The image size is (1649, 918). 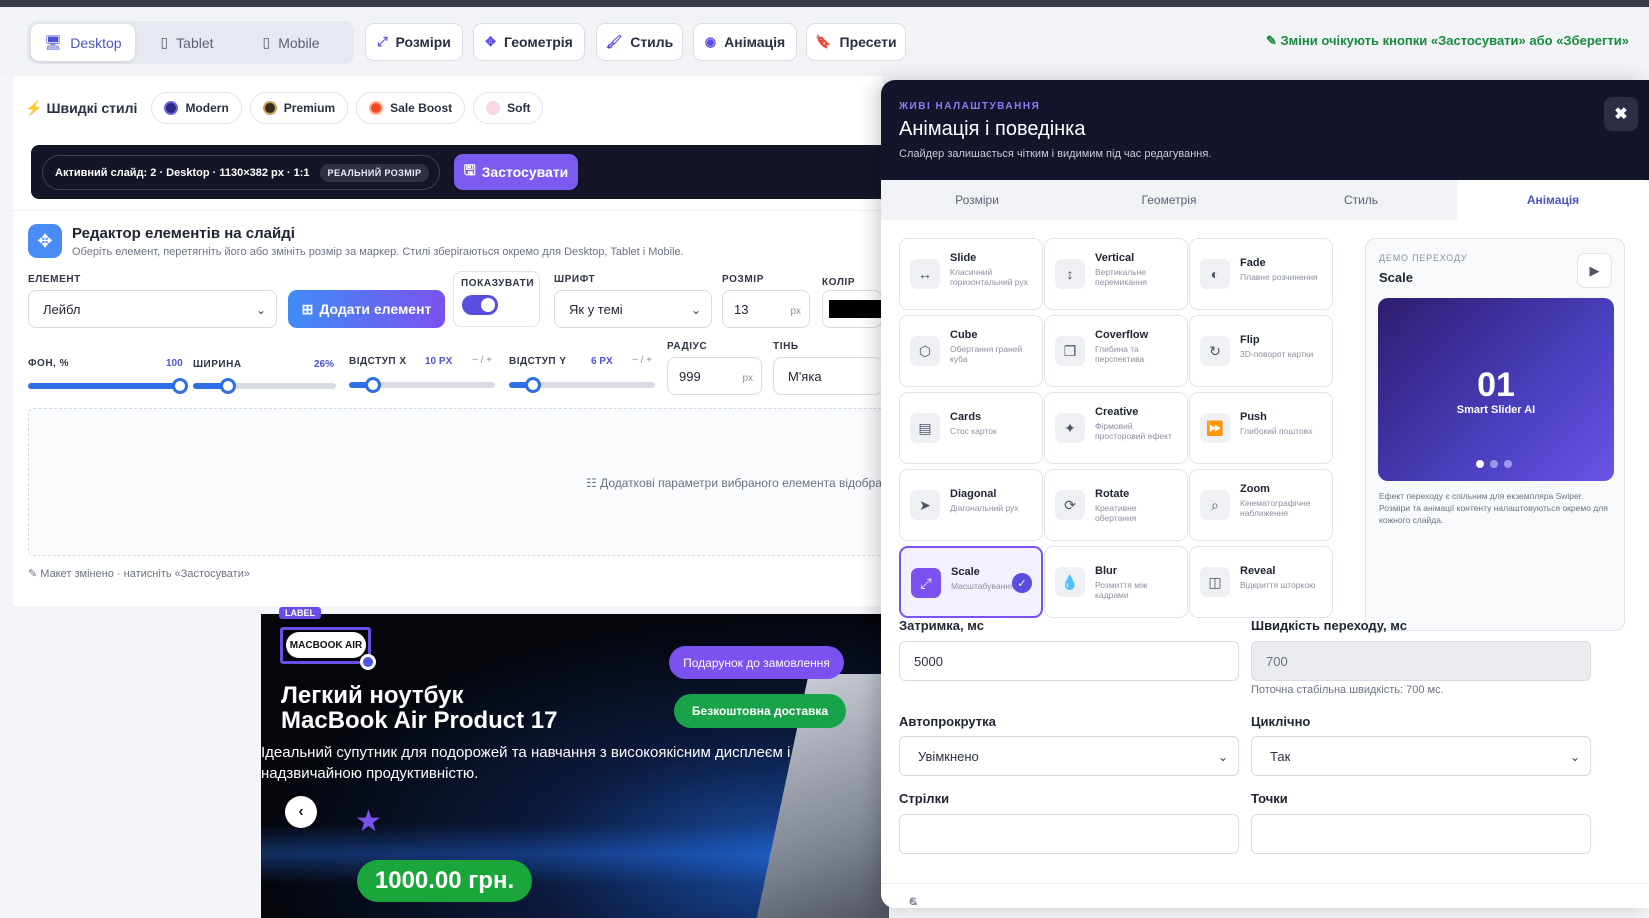 What do you see at coordinates (977, 200) in the screenshot?
I see `tab-sizes: Розміри` at bounding box center [977, 200].